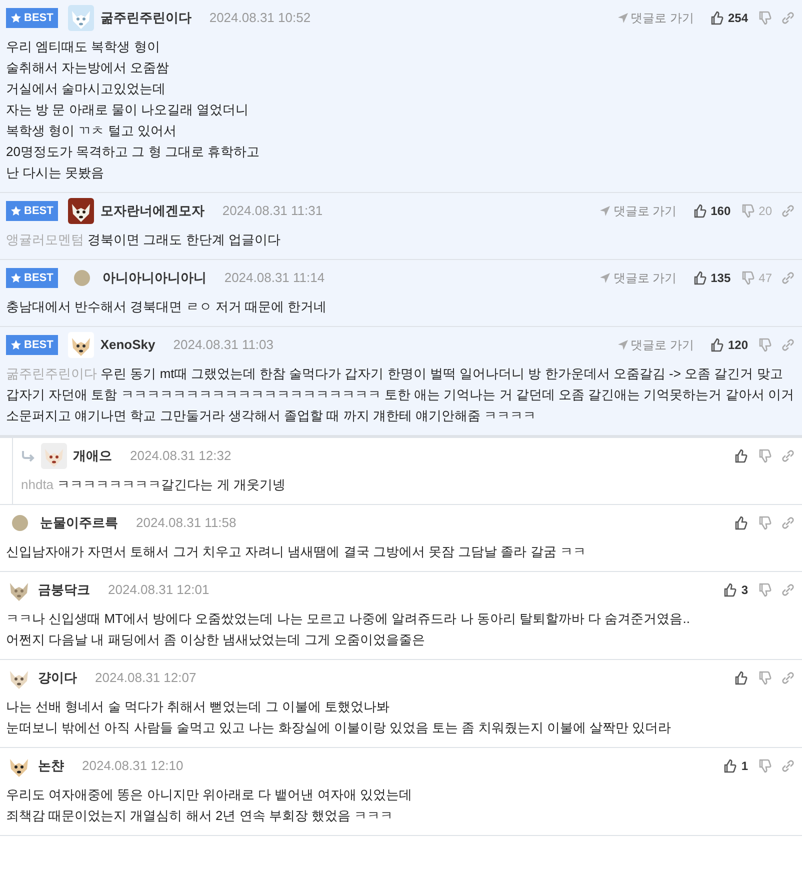 The height and width of the screenshot is (883, 802). What do you see at coordinates (339, 728) in the screenshot?
I see `comment-text: 눈떠보니 밖에선 아직 사람들 술먹고 있고 나는 화장실에 이불이랑 있었음 토는 좀 치워줬는지 이불에 살짝만 있더라` at bounding box center [339, 728].